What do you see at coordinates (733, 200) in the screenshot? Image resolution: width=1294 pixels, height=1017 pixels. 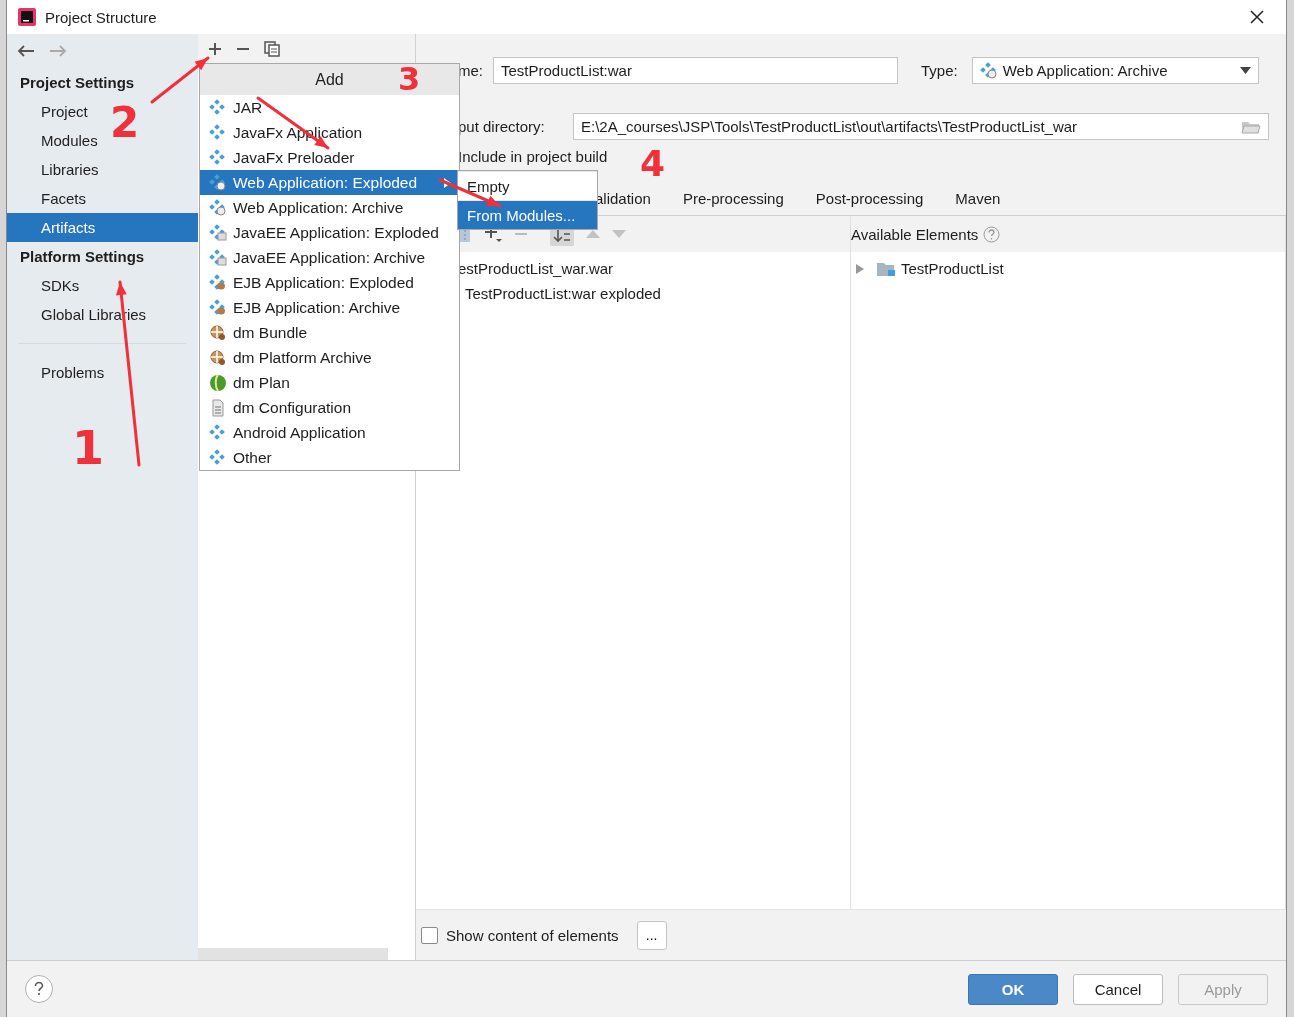 I see `tab: Pre-processing` at bounding box center [733, 200].